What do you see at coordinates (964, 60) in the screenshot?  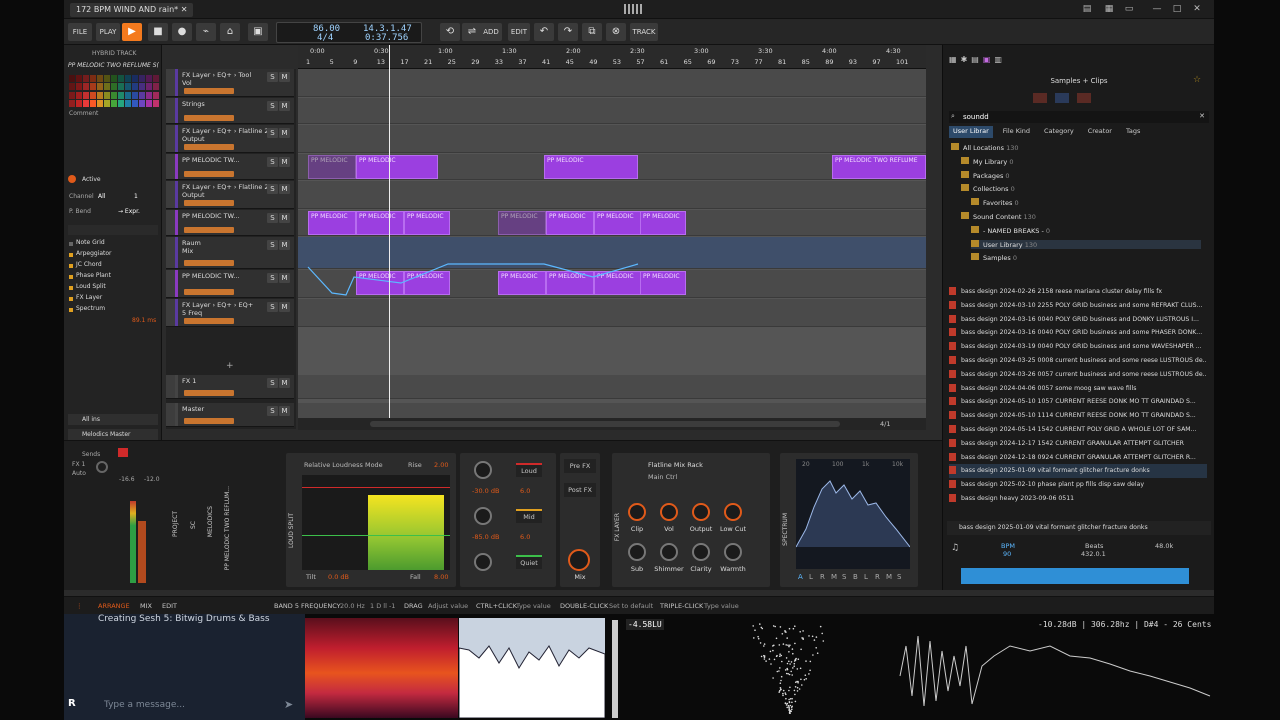 I see `presets-tab-icon: ✱` at bounding box center [964, 60].